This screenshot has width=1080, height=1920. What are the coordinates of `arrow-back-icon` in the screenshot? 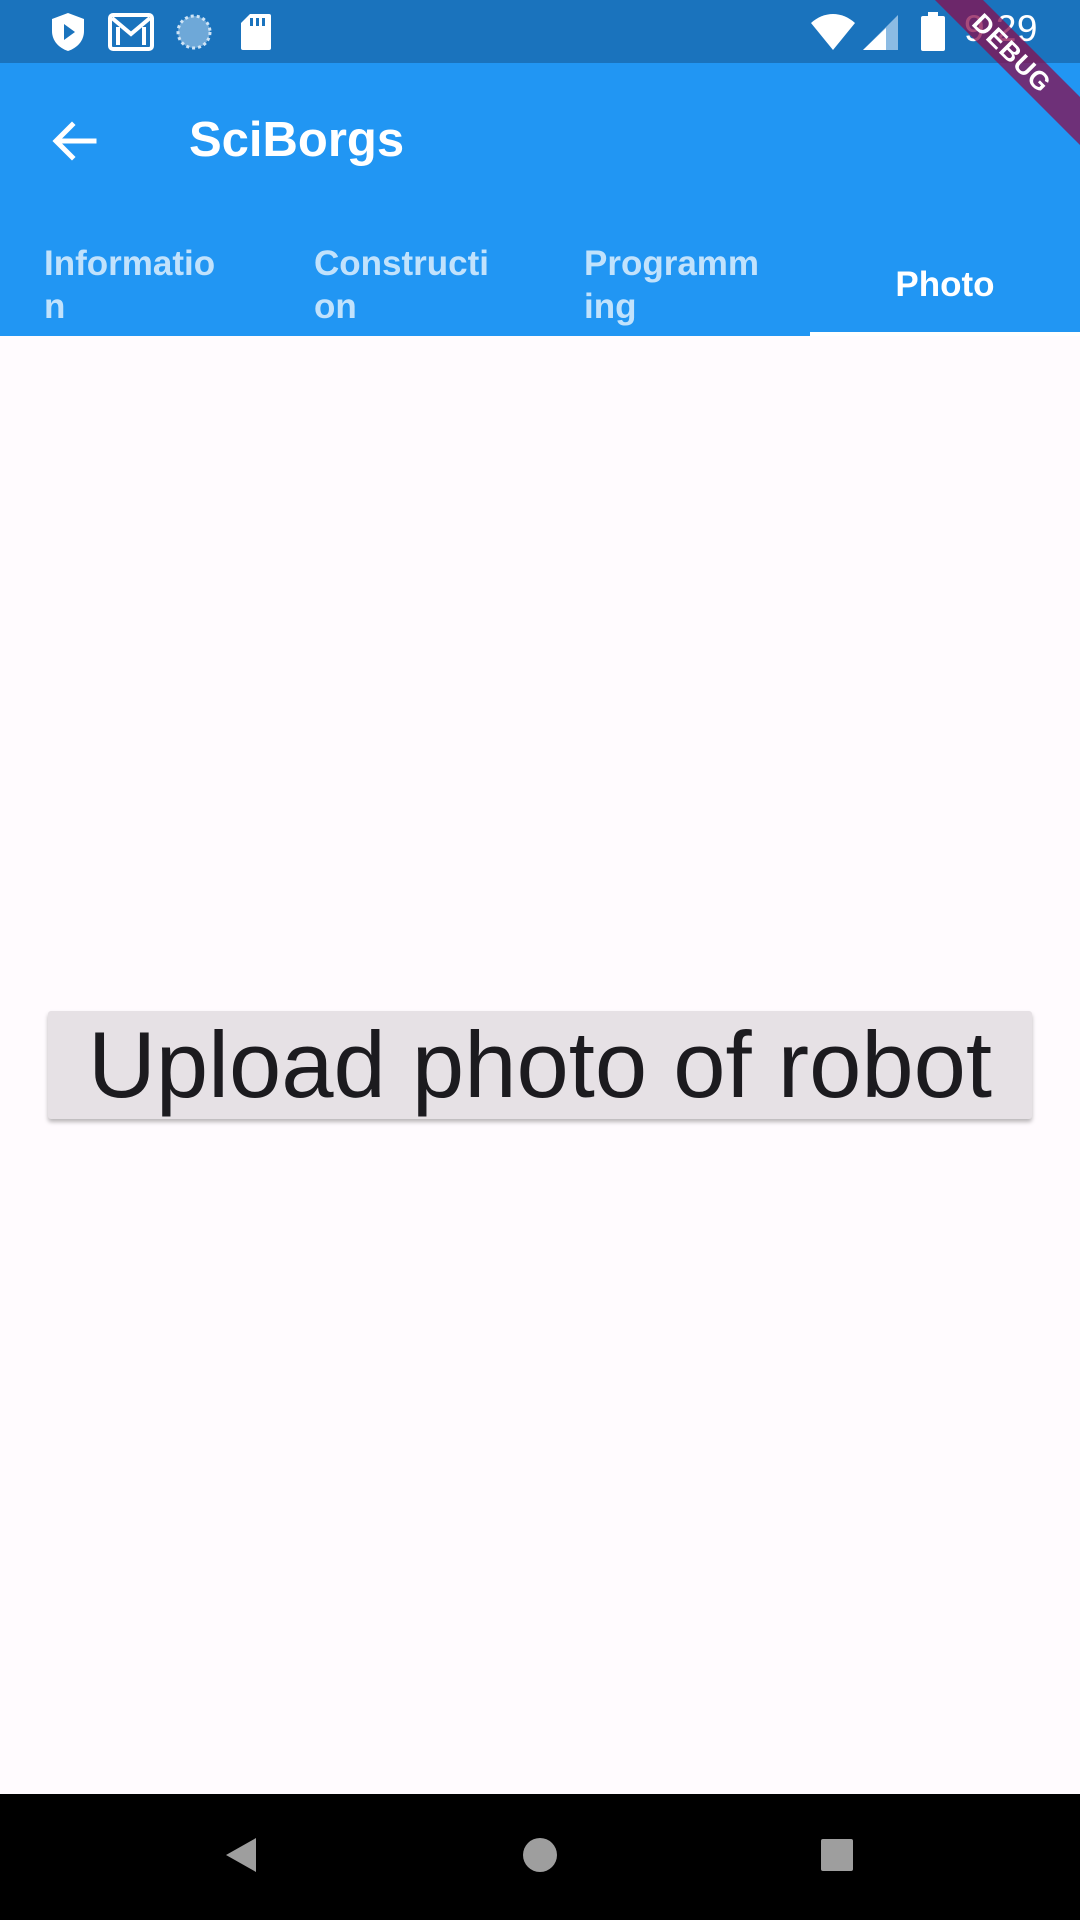 It's located at (74, 143).